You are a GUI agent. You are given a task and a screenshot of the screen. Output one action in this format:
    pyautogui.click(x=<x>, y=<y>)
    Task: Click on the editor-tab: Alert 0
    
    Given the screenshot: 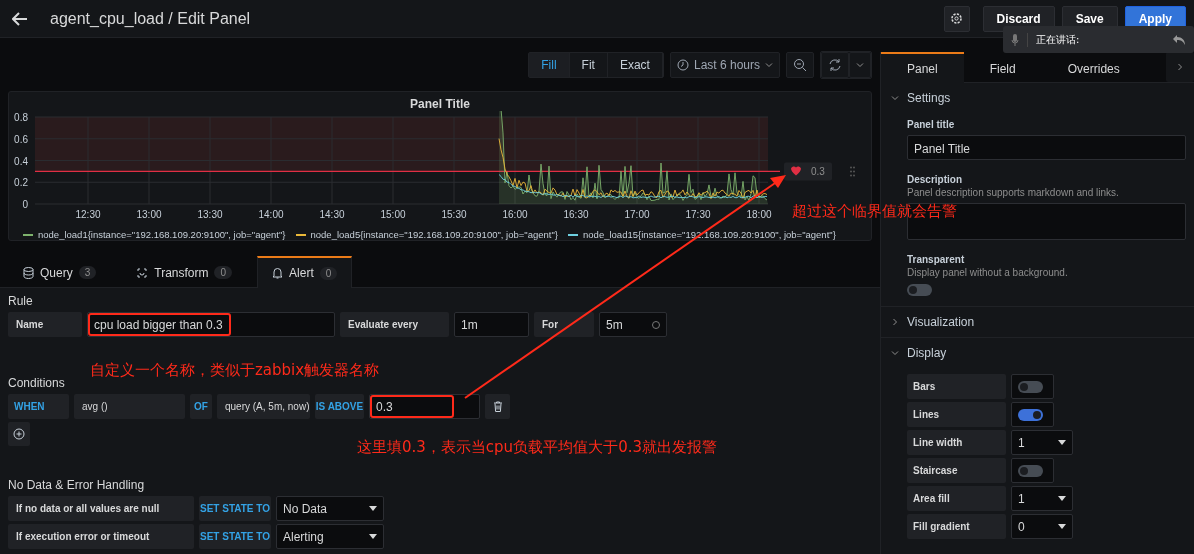 What is the action you would take?
    pyautogui.click(x=305, y=272)
    